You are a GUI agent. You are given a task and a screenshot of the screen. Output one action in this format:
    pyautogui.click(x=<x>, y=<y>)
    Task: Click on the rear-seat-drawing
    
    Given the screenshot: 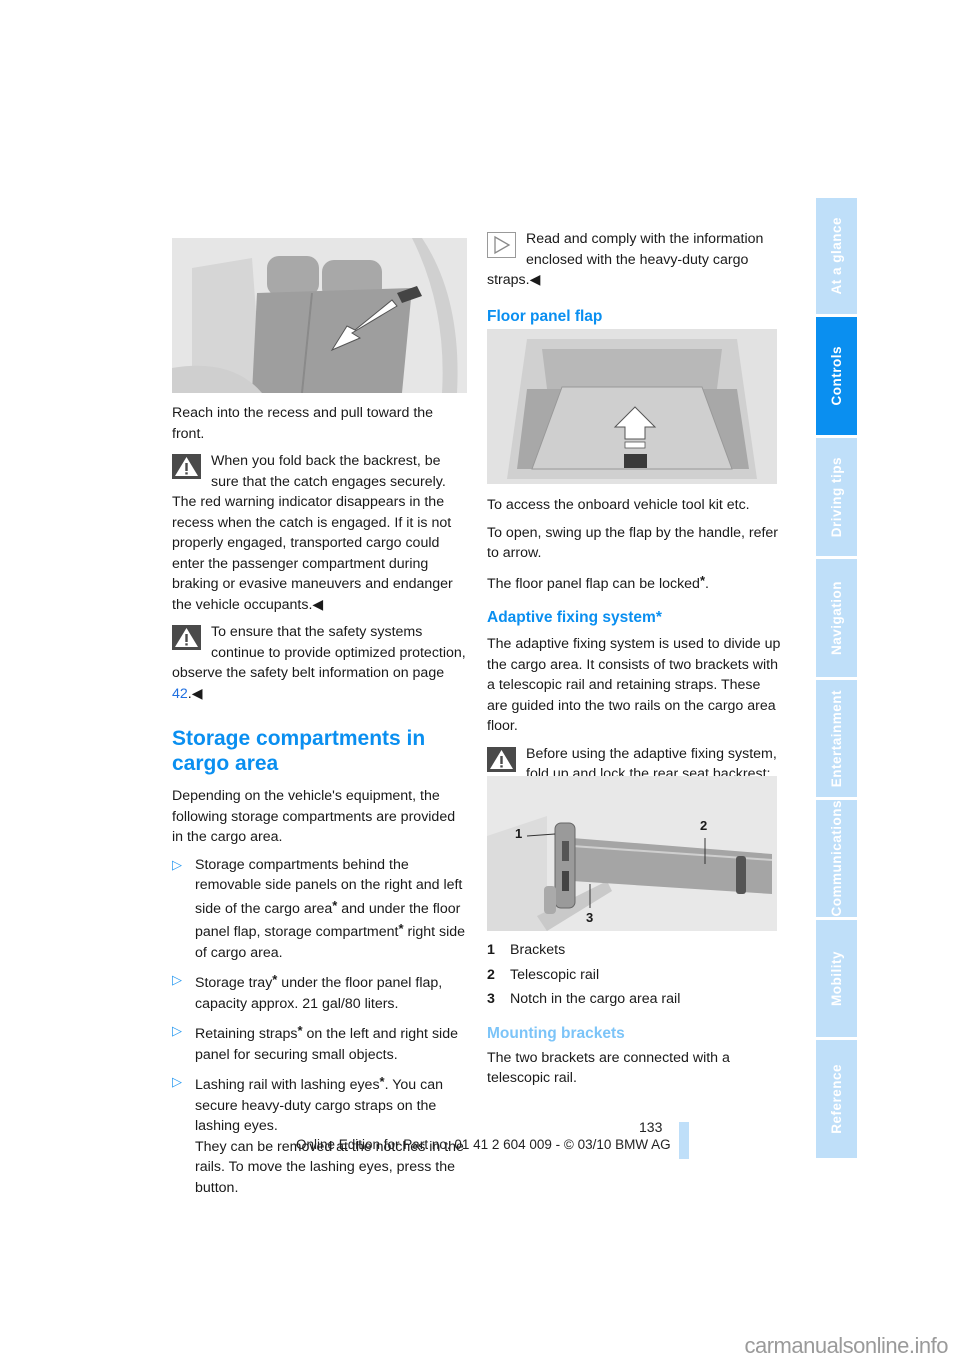 What is the action you would take?
    pyautogui.click(x=319, y=315)
    